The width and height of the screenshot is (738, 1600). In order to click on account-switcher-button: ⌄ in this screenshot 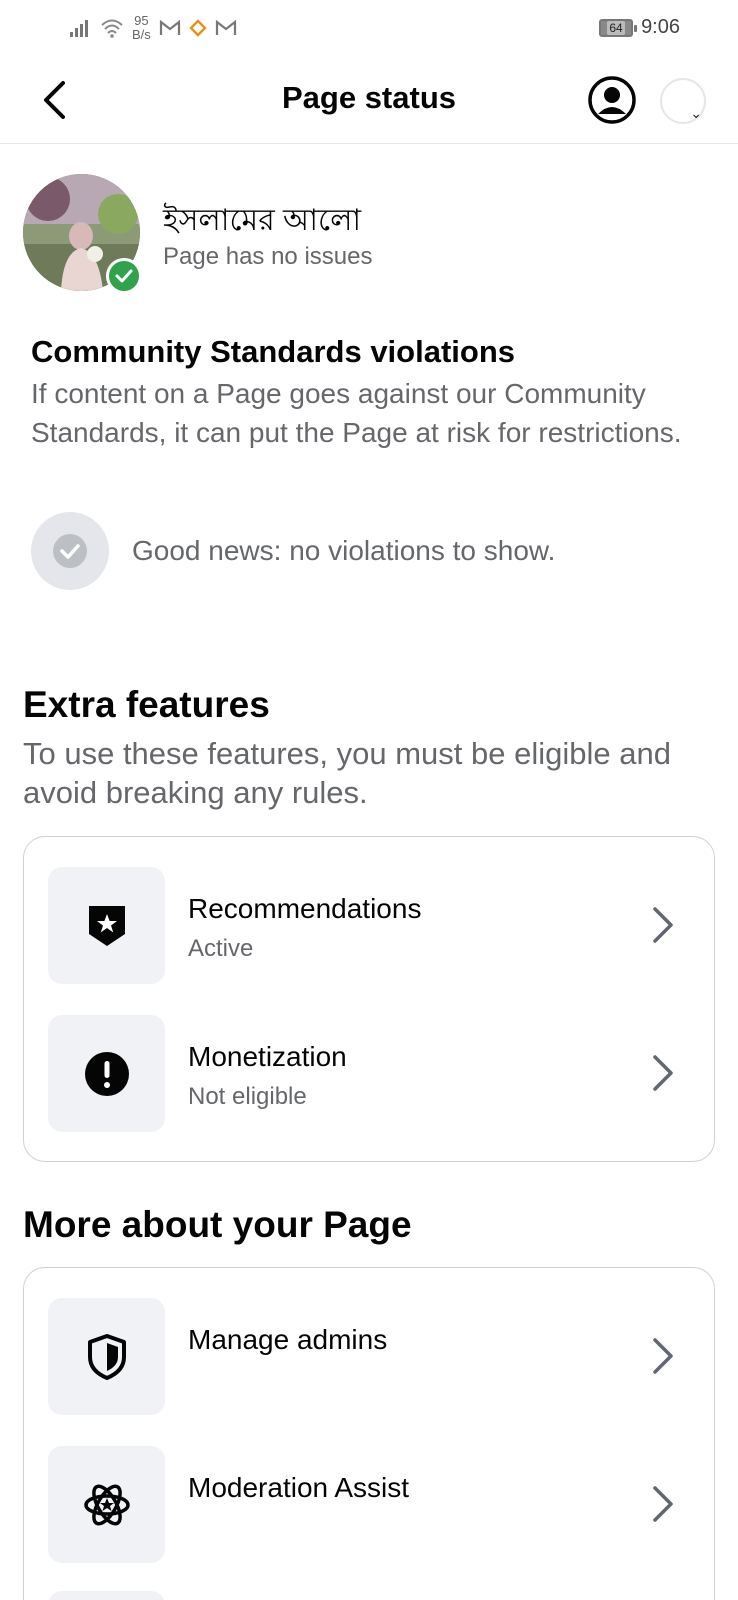, I will do `click(683, 101)`.